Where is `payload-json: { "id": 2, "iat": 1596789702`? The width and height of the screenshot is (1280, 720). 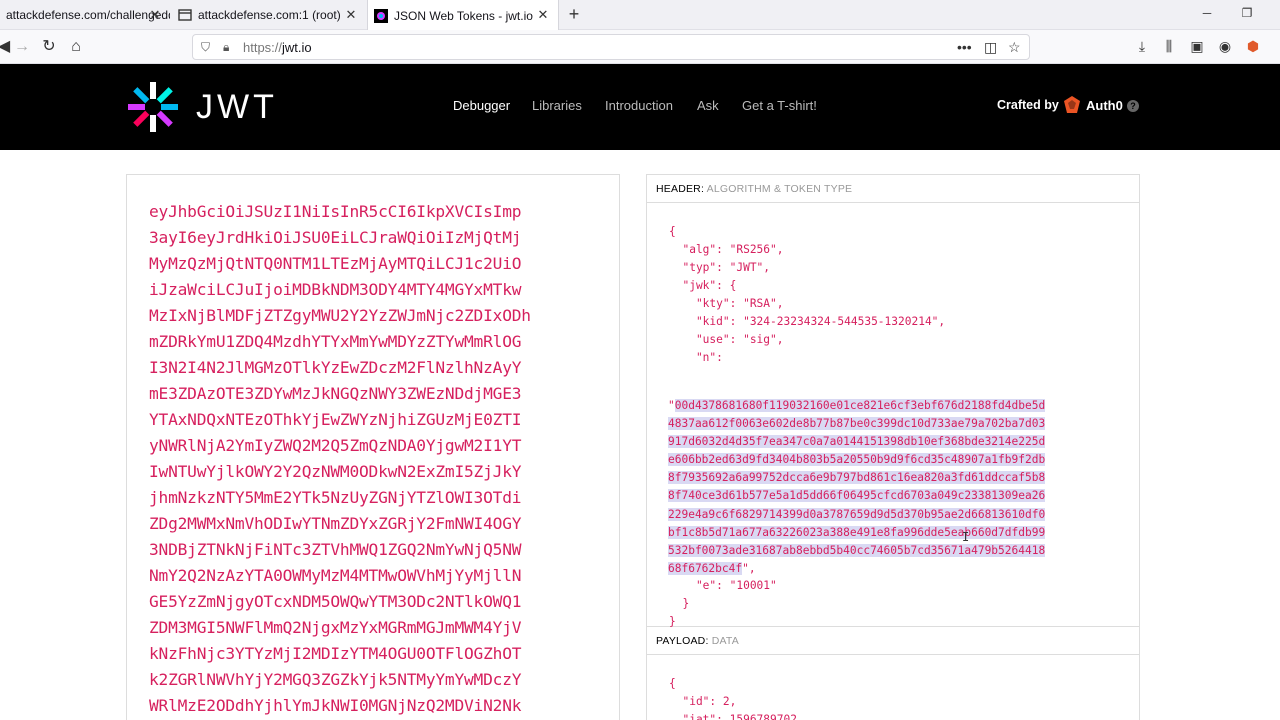 payload-json: { "id": 2, "iat": 1596789702 is located at coordinates (733, 697).